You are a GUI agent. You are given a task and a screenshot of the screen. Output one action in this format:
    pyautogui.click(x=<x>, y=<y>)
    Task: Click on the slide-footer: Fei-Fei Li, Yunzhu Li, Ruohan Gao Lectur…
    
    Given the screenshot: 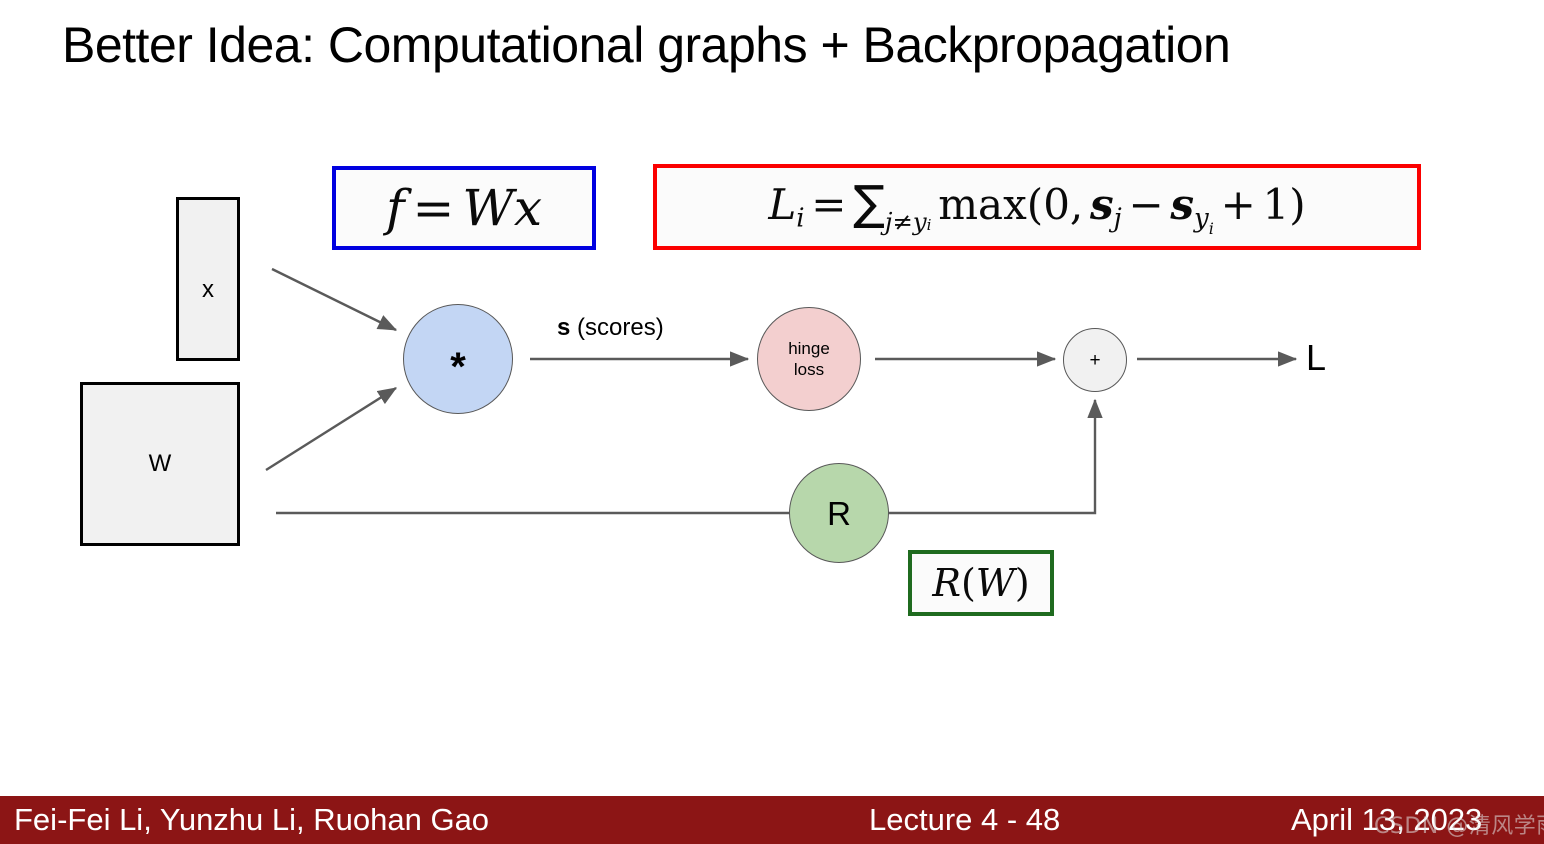 What is the action you would take?
    pyautogui.click(x=772, y=820)
    